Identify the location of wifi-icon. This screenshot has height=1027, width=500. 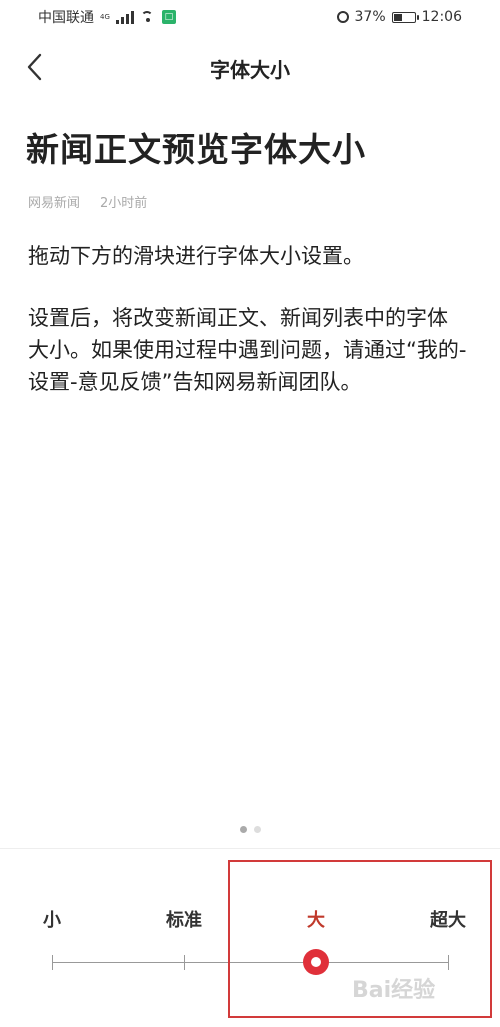
(148, 17).